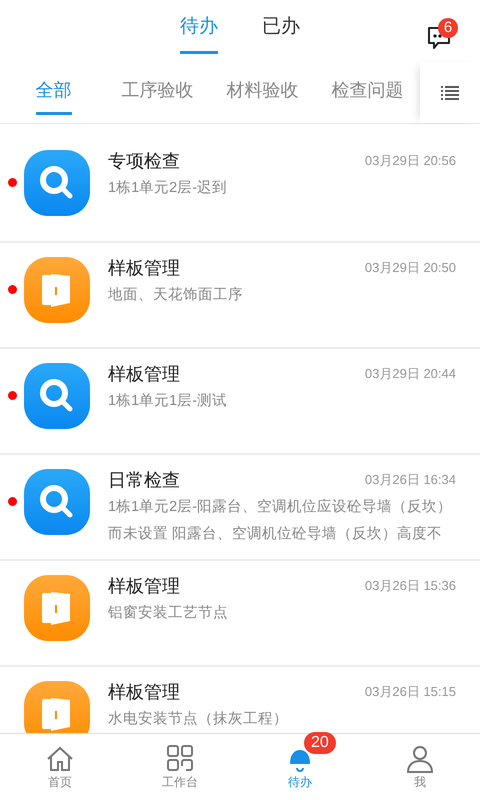 Image resolution: width=480 pixels, height=800 pixels. Describe the element at coordinates (320, 743) in the screenshot. I see `count-badge: 20` at that location.